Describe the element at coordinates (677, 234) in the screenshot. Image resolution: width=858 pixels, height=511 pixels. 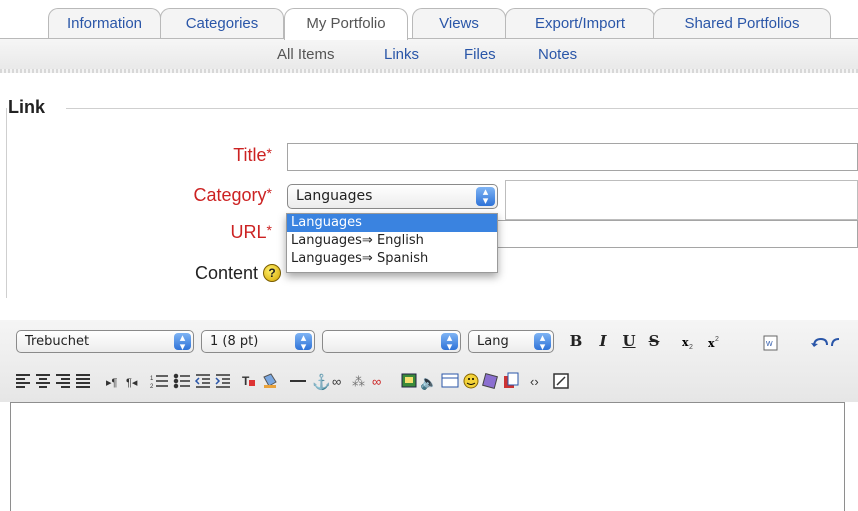
I see `url-input` at that location.